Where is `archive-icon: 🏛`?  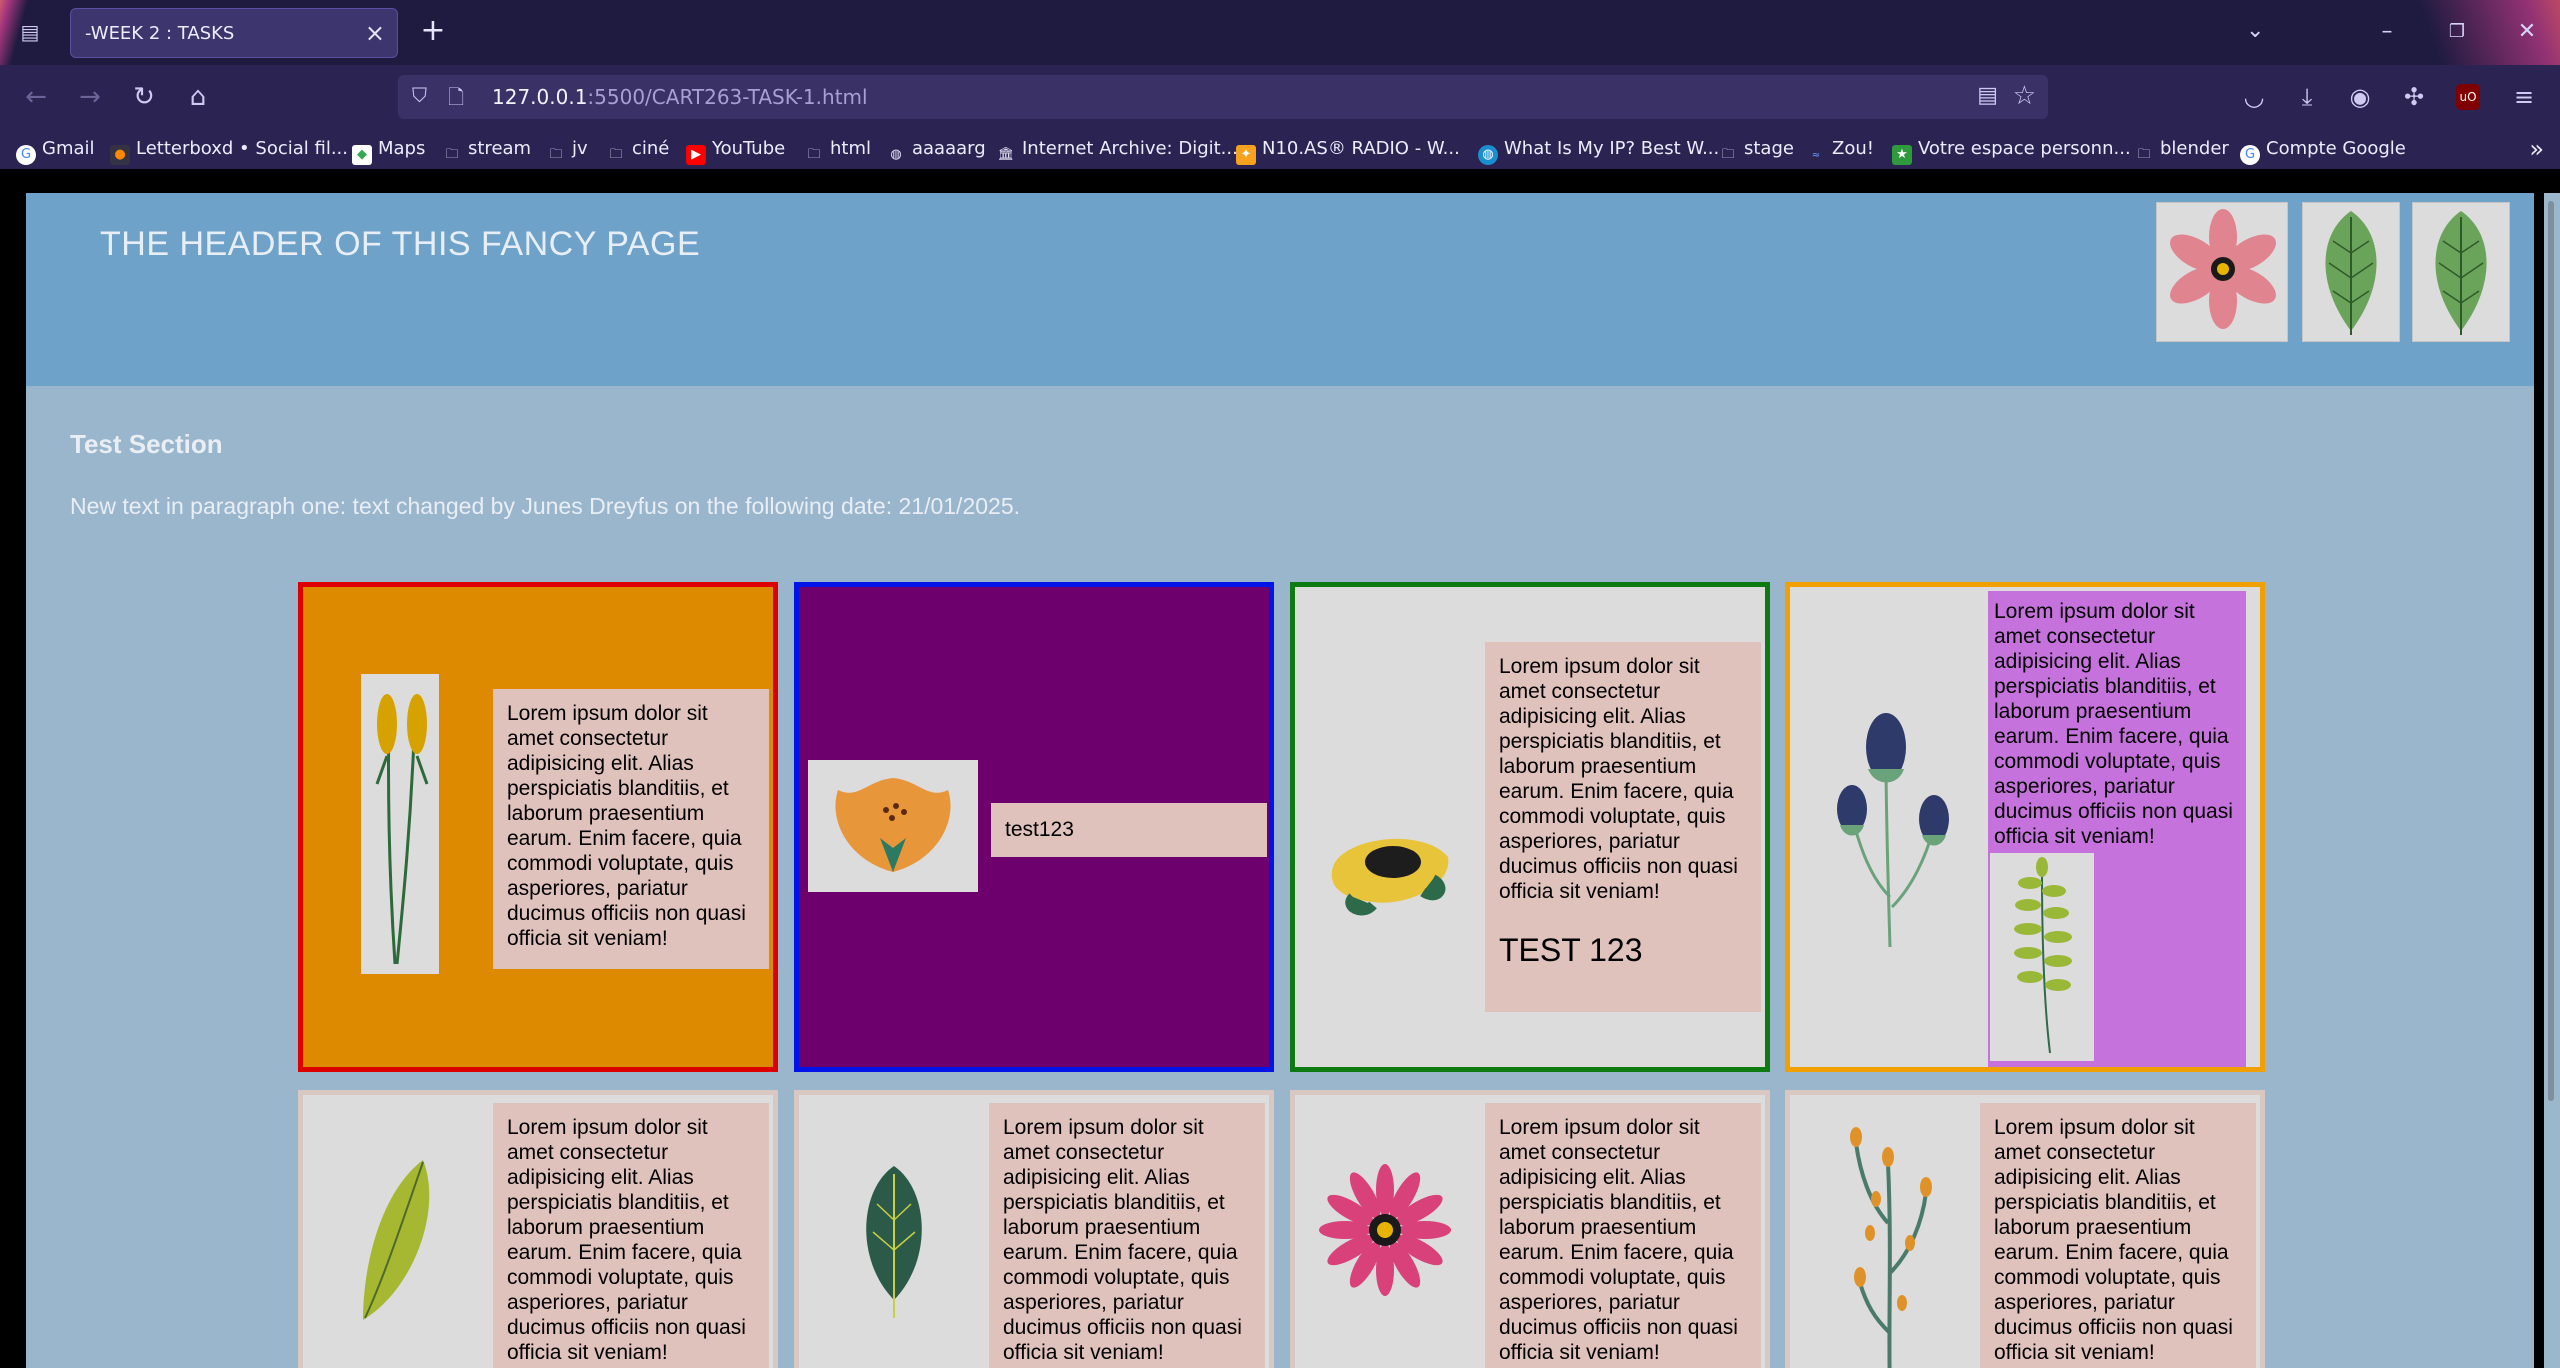
archive-icon: 🏛 is located at coordinates (1006, 154).